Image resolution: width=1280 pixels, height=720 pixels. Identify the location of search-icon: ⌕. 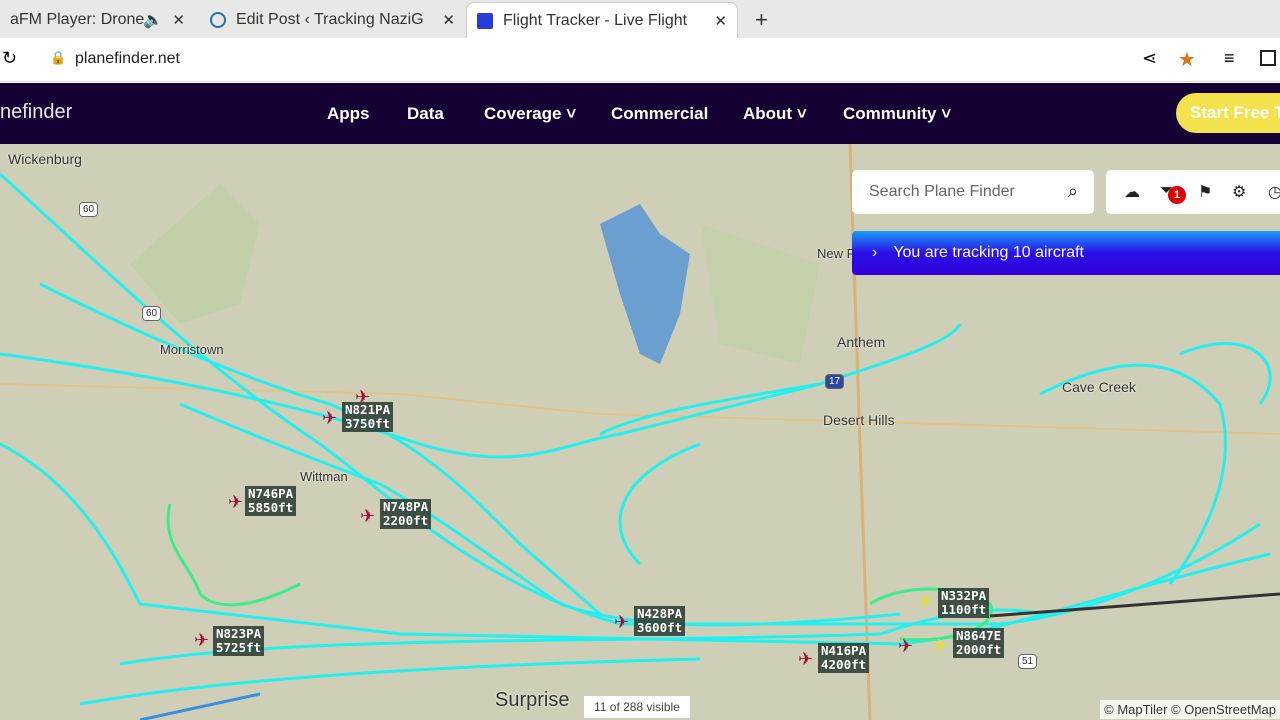
(1073, 191).